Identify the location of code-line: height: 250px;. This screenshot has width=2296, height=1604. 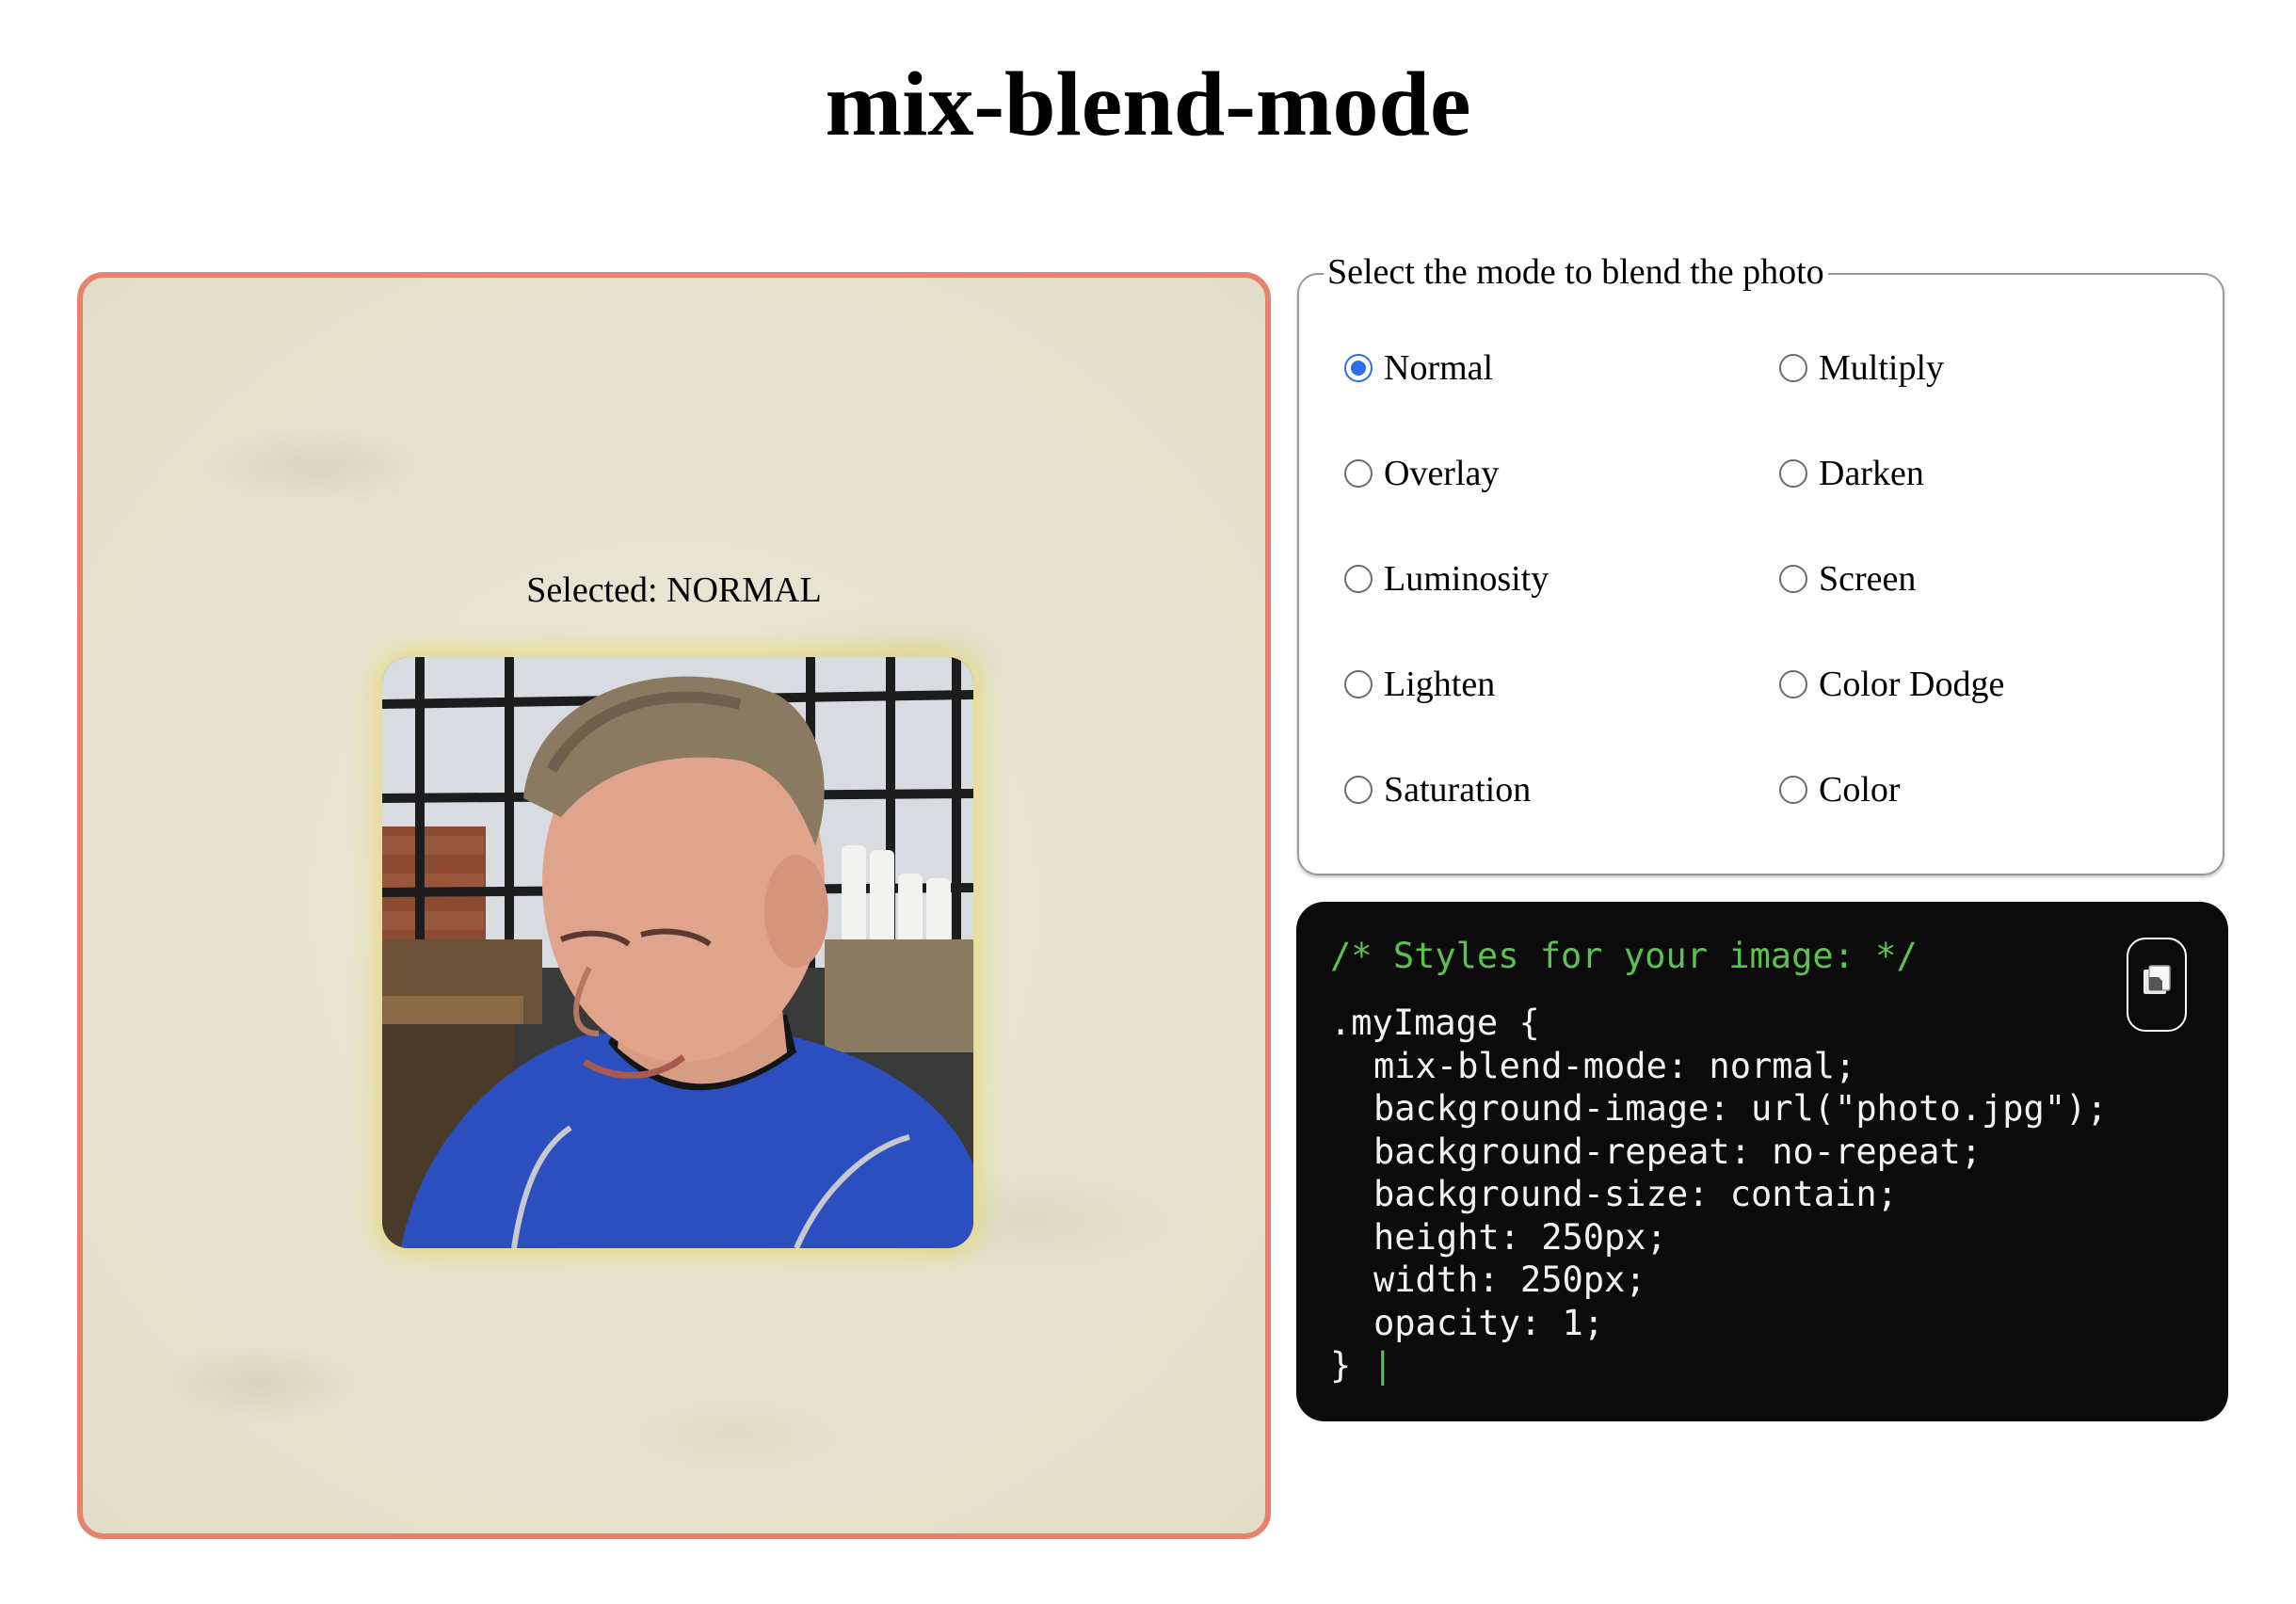
(1520, 1237).